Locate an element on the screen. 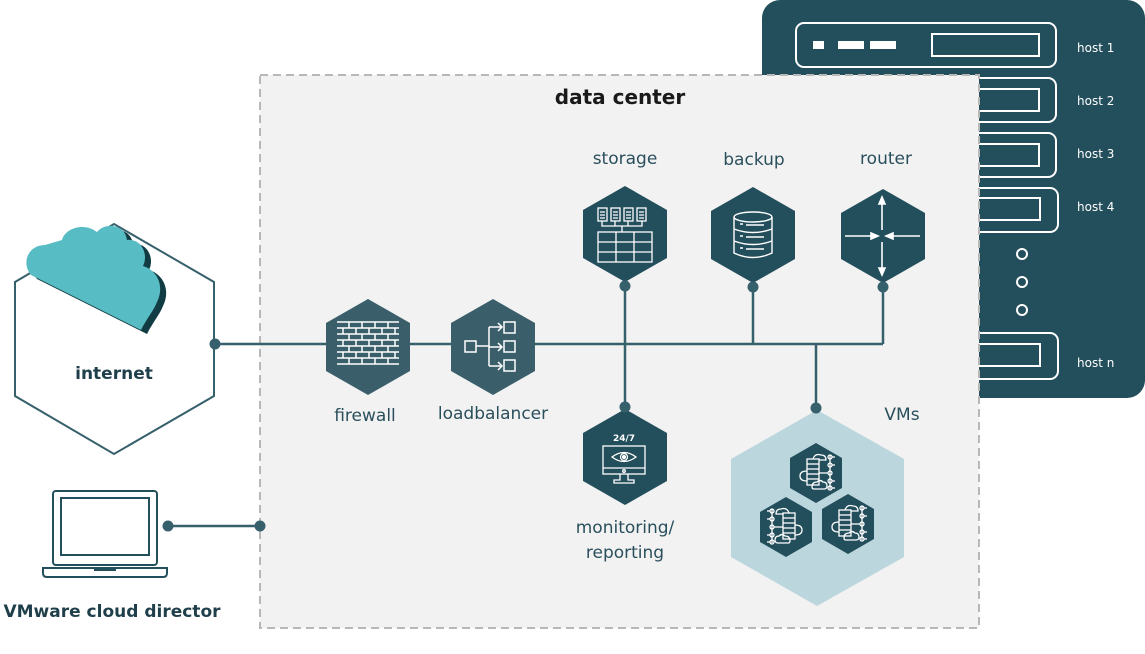  monitoring-badge: 24/7 is located at coordinates (624, 439).